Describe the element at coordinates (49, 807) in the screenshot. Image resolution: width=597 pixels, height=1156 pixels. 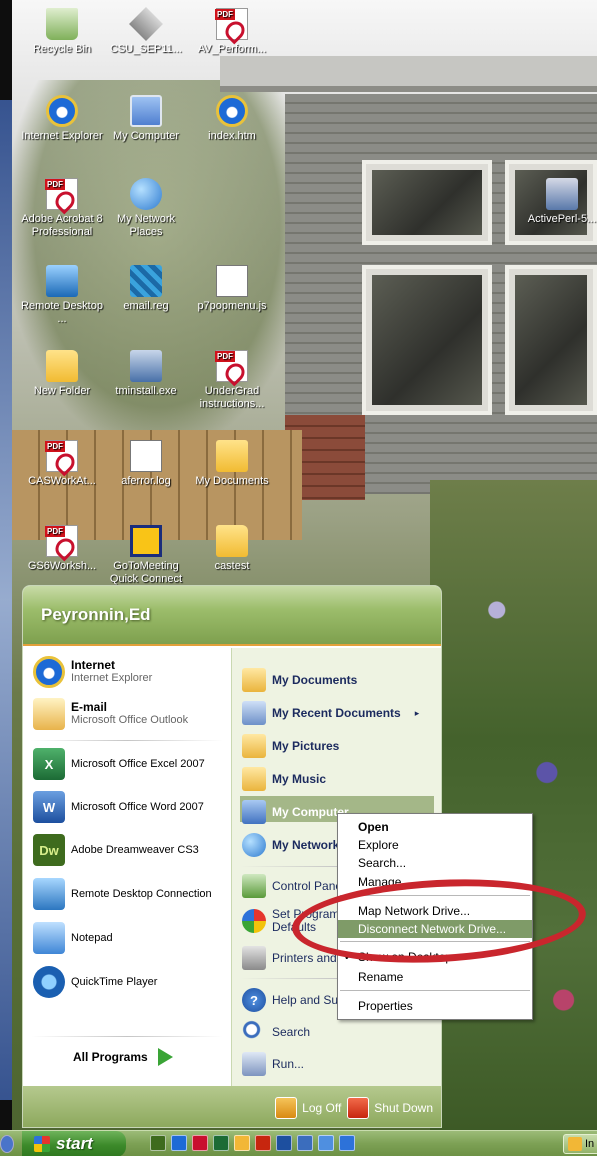
I see `word-icon: W` at that location.